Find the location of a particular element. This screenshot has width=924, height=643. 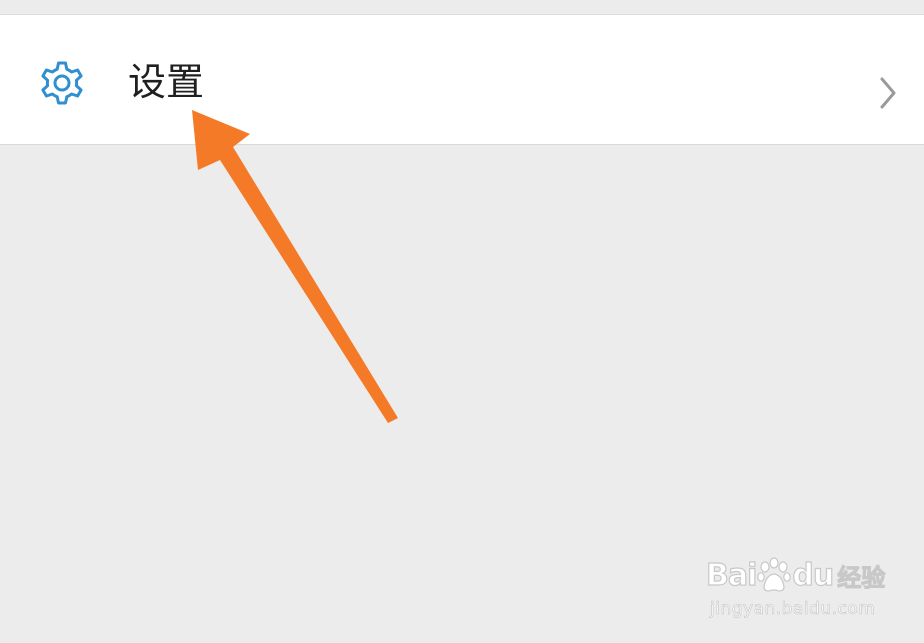

settings-label: 设置 is located at coordinates (166, 82).